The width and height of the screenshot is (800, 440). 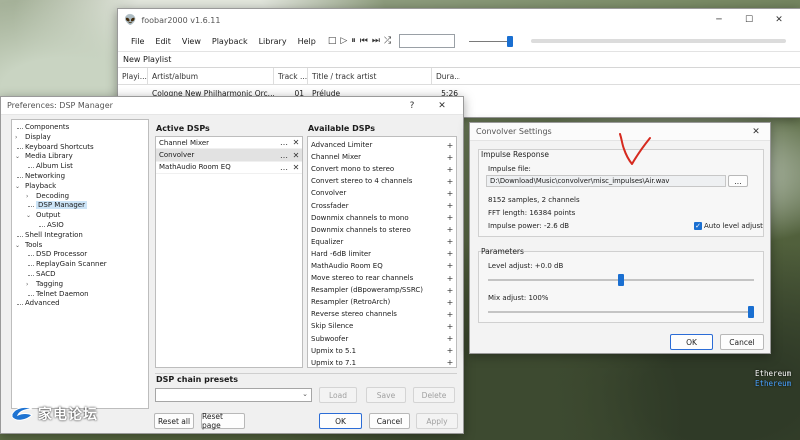 I want to click on help-button: ?, so click(x=412, y=106).